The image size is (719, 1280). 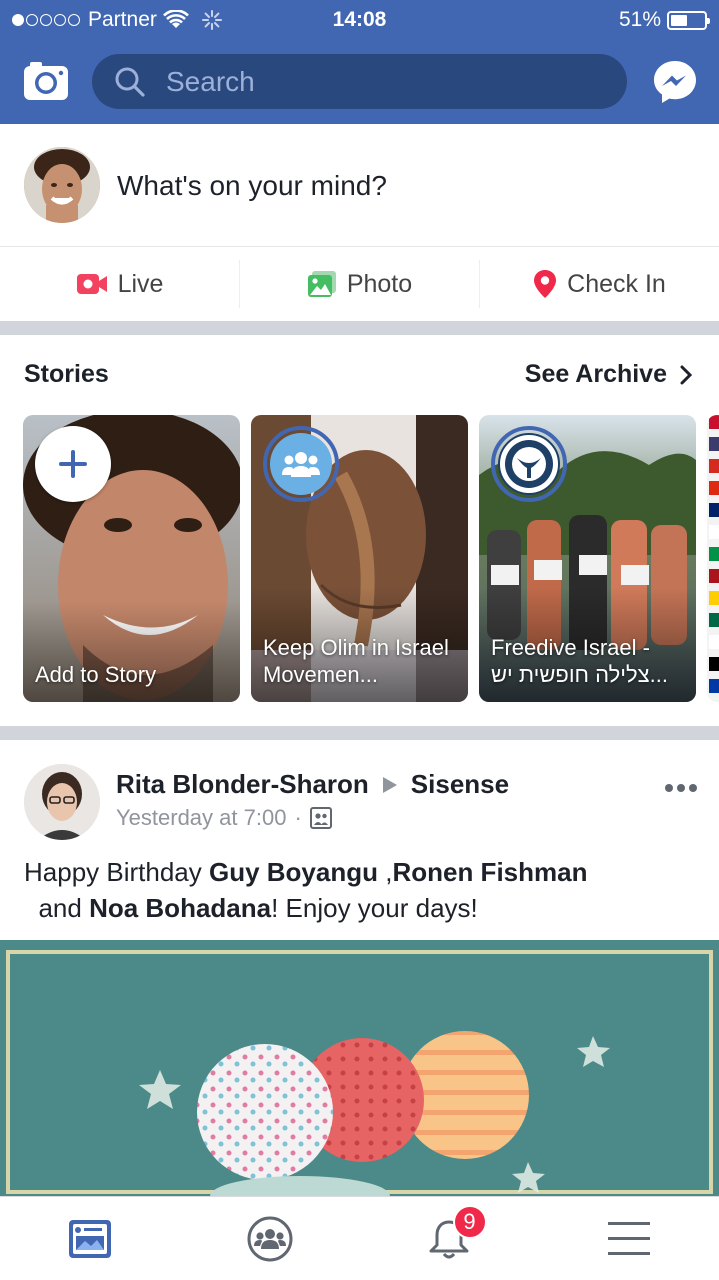 What do you see at coordinates (389, 784) in the screenshot?
I see `triangle-right-icon` at bounding box center [389, 784].